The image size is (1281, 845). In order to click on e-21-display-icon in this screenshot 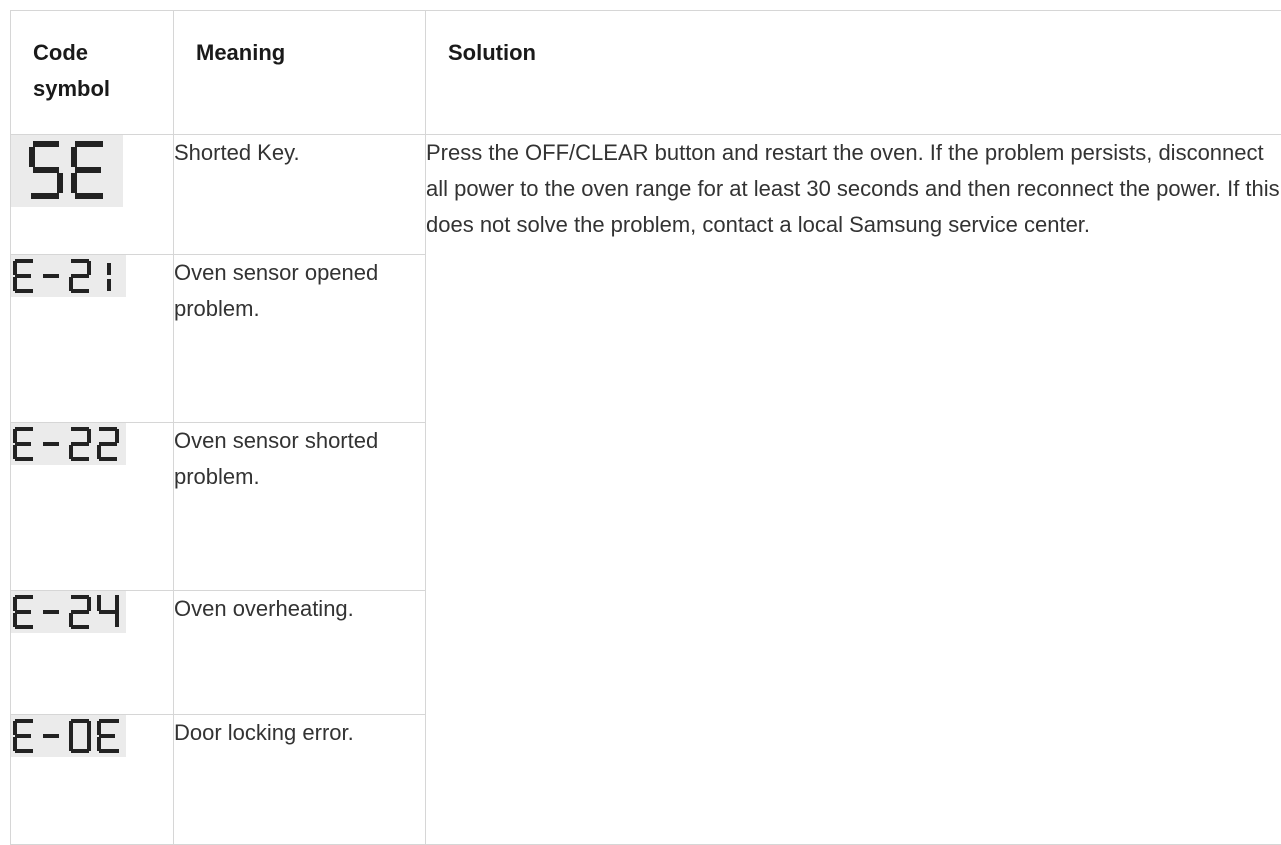, I will do `click(68, 276)`.